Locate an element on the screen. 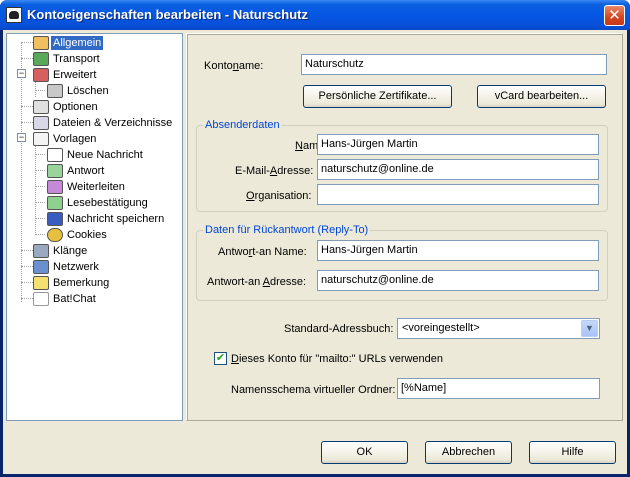 This screenshot has width=630, height=477. tree-item-transport: Transport is located at coordinates (67, 59).